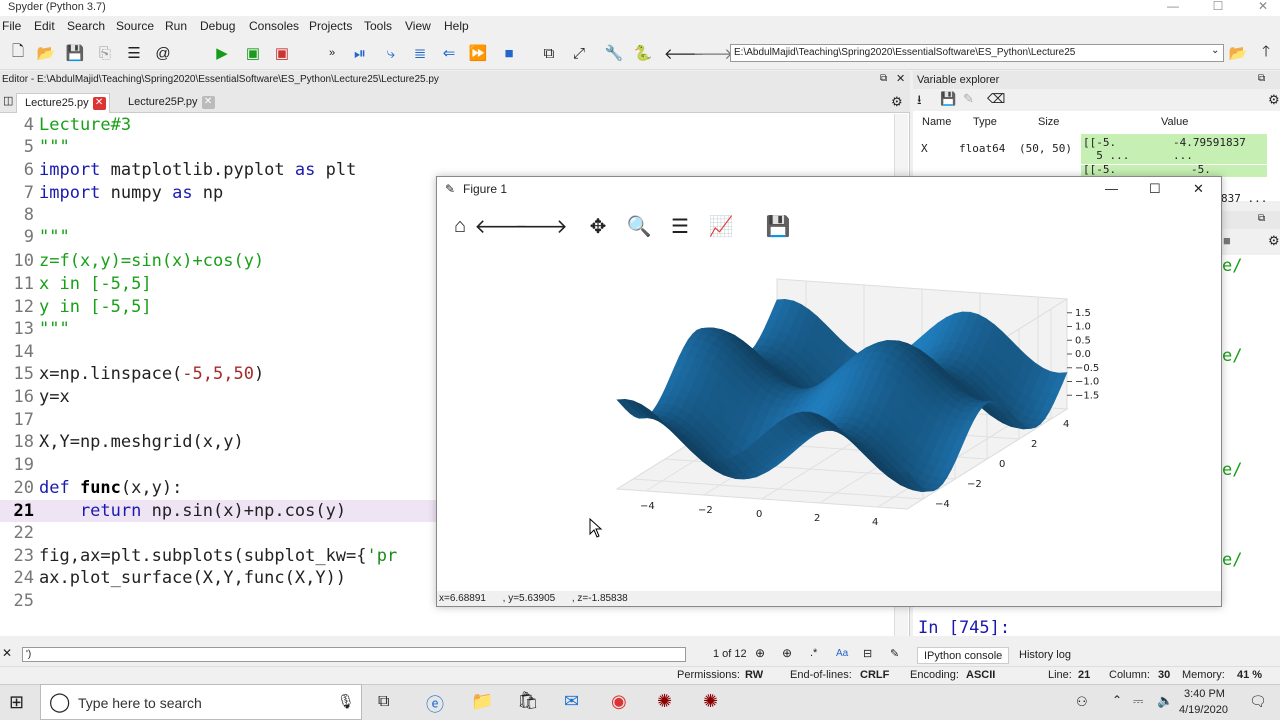  What do you see at coordinates (680, 226) in the screenshot?
I see `subplots-icon: ☰` at bounding box center [680, 226].